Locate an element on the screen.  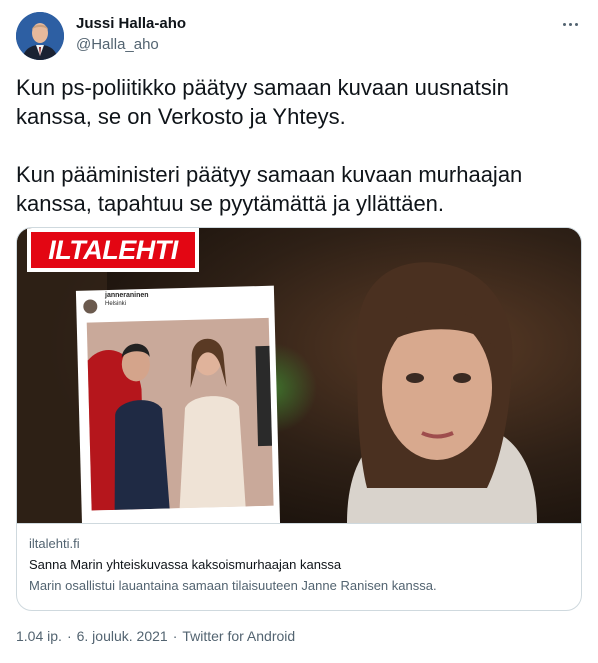
tweet-header: Jussi Halla-aho @Halla_aho is located at coordinates (299, 36).